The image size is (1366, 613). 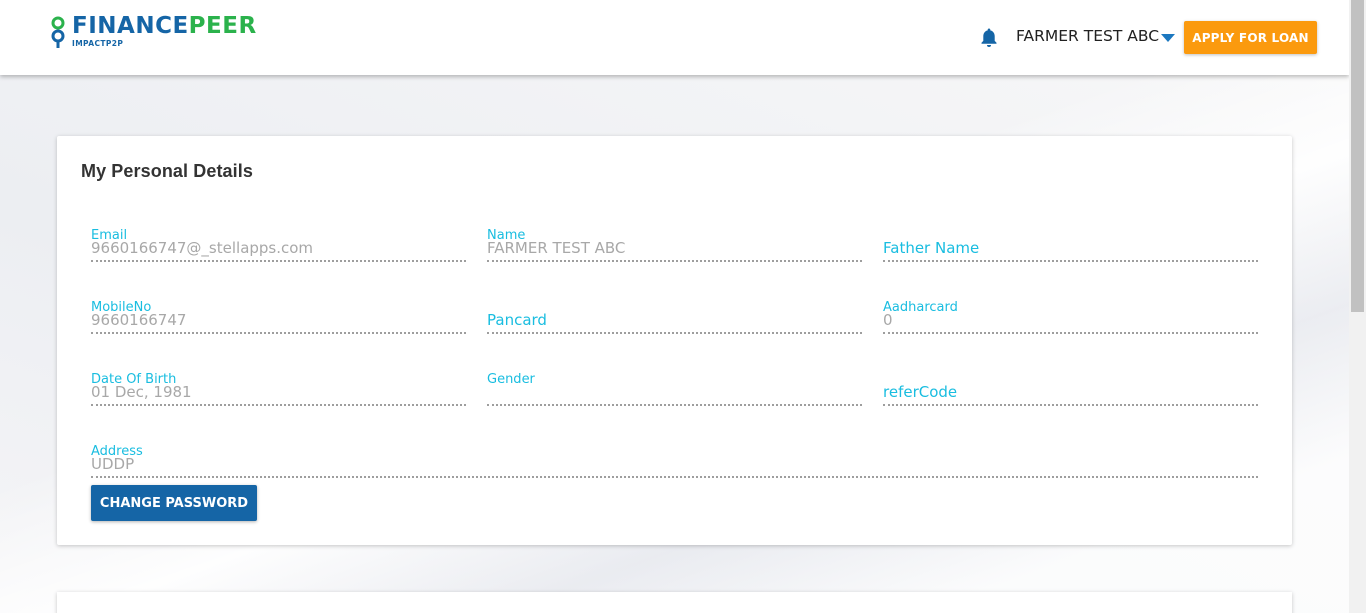 What do you see at coordinates (920, 392) in the screenshot?
I see `refercode-label: referCode` at bounding box center [920, 392].